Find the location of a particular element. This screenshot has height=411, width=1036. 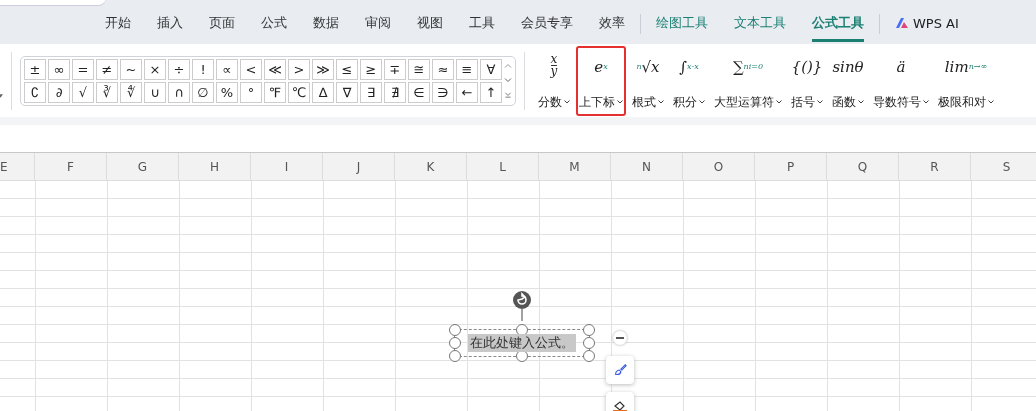

symbol-button: ∄ is located at coordinates (395, 92).